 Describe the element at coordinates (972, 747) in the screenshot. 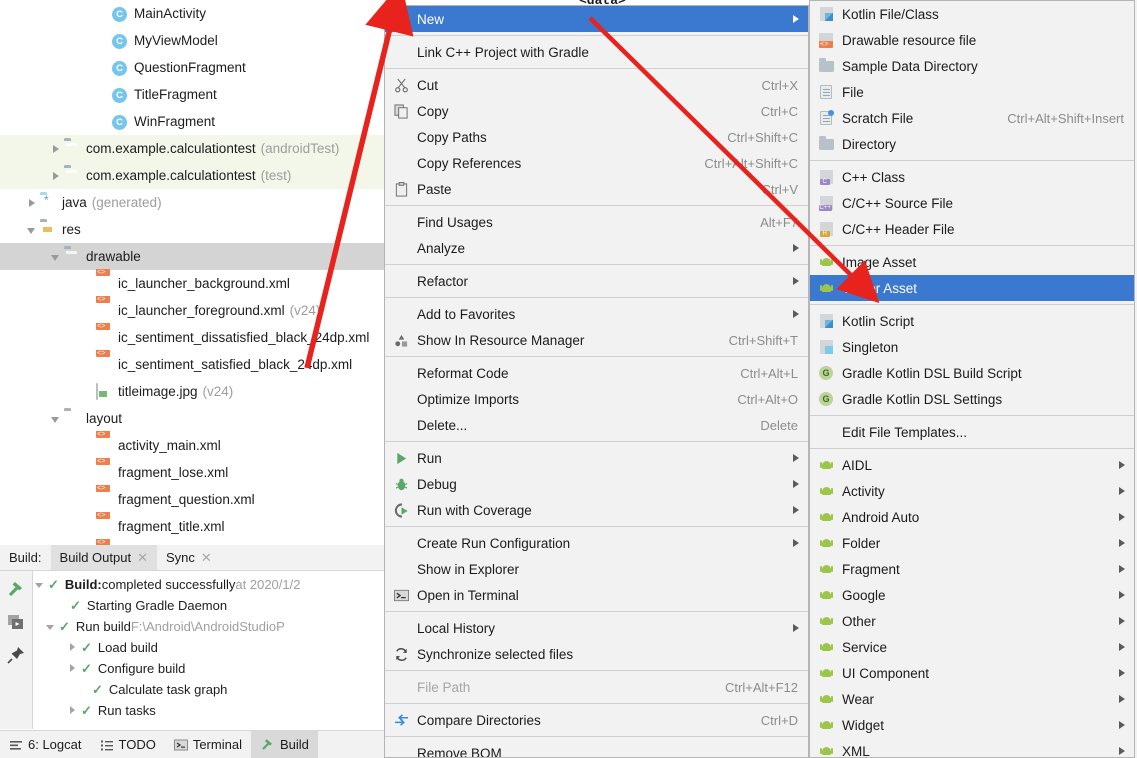

I see `menu-item-xml: XML` at that location.